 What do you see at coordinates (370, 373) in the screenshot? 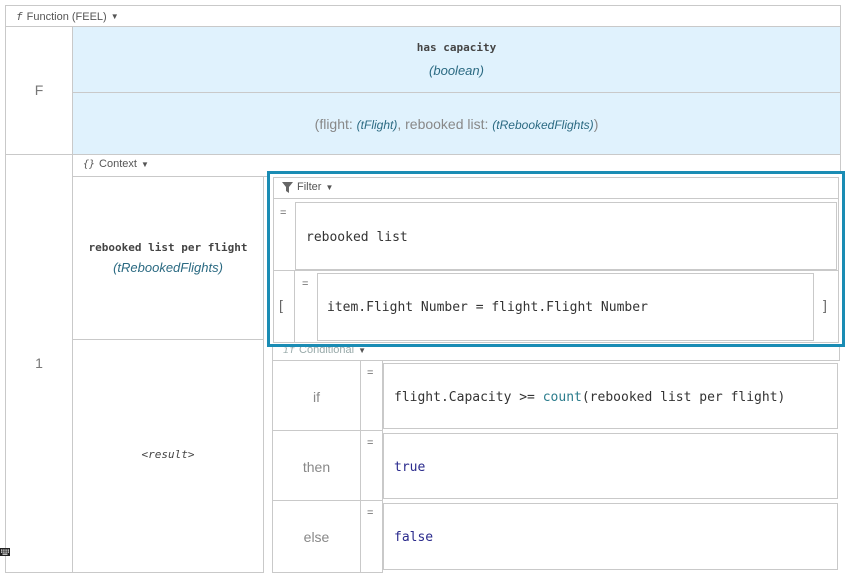
I see `if-eq: =` at bounding box center [370, 373].